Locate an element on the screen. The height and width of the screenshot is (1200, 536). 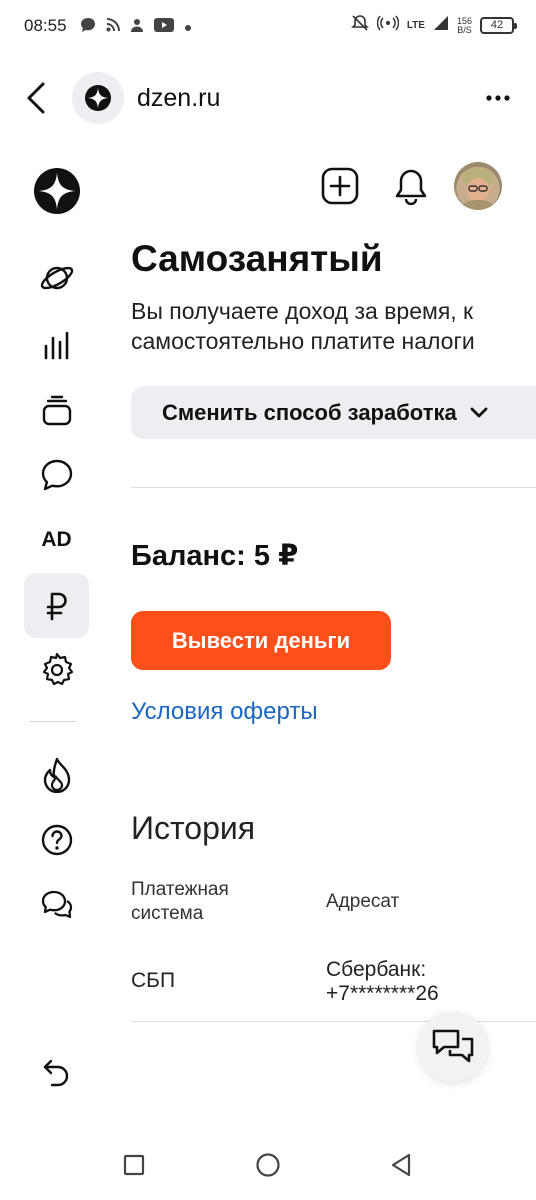
sidebar-item-monetization is located at coordinates (56, 605).